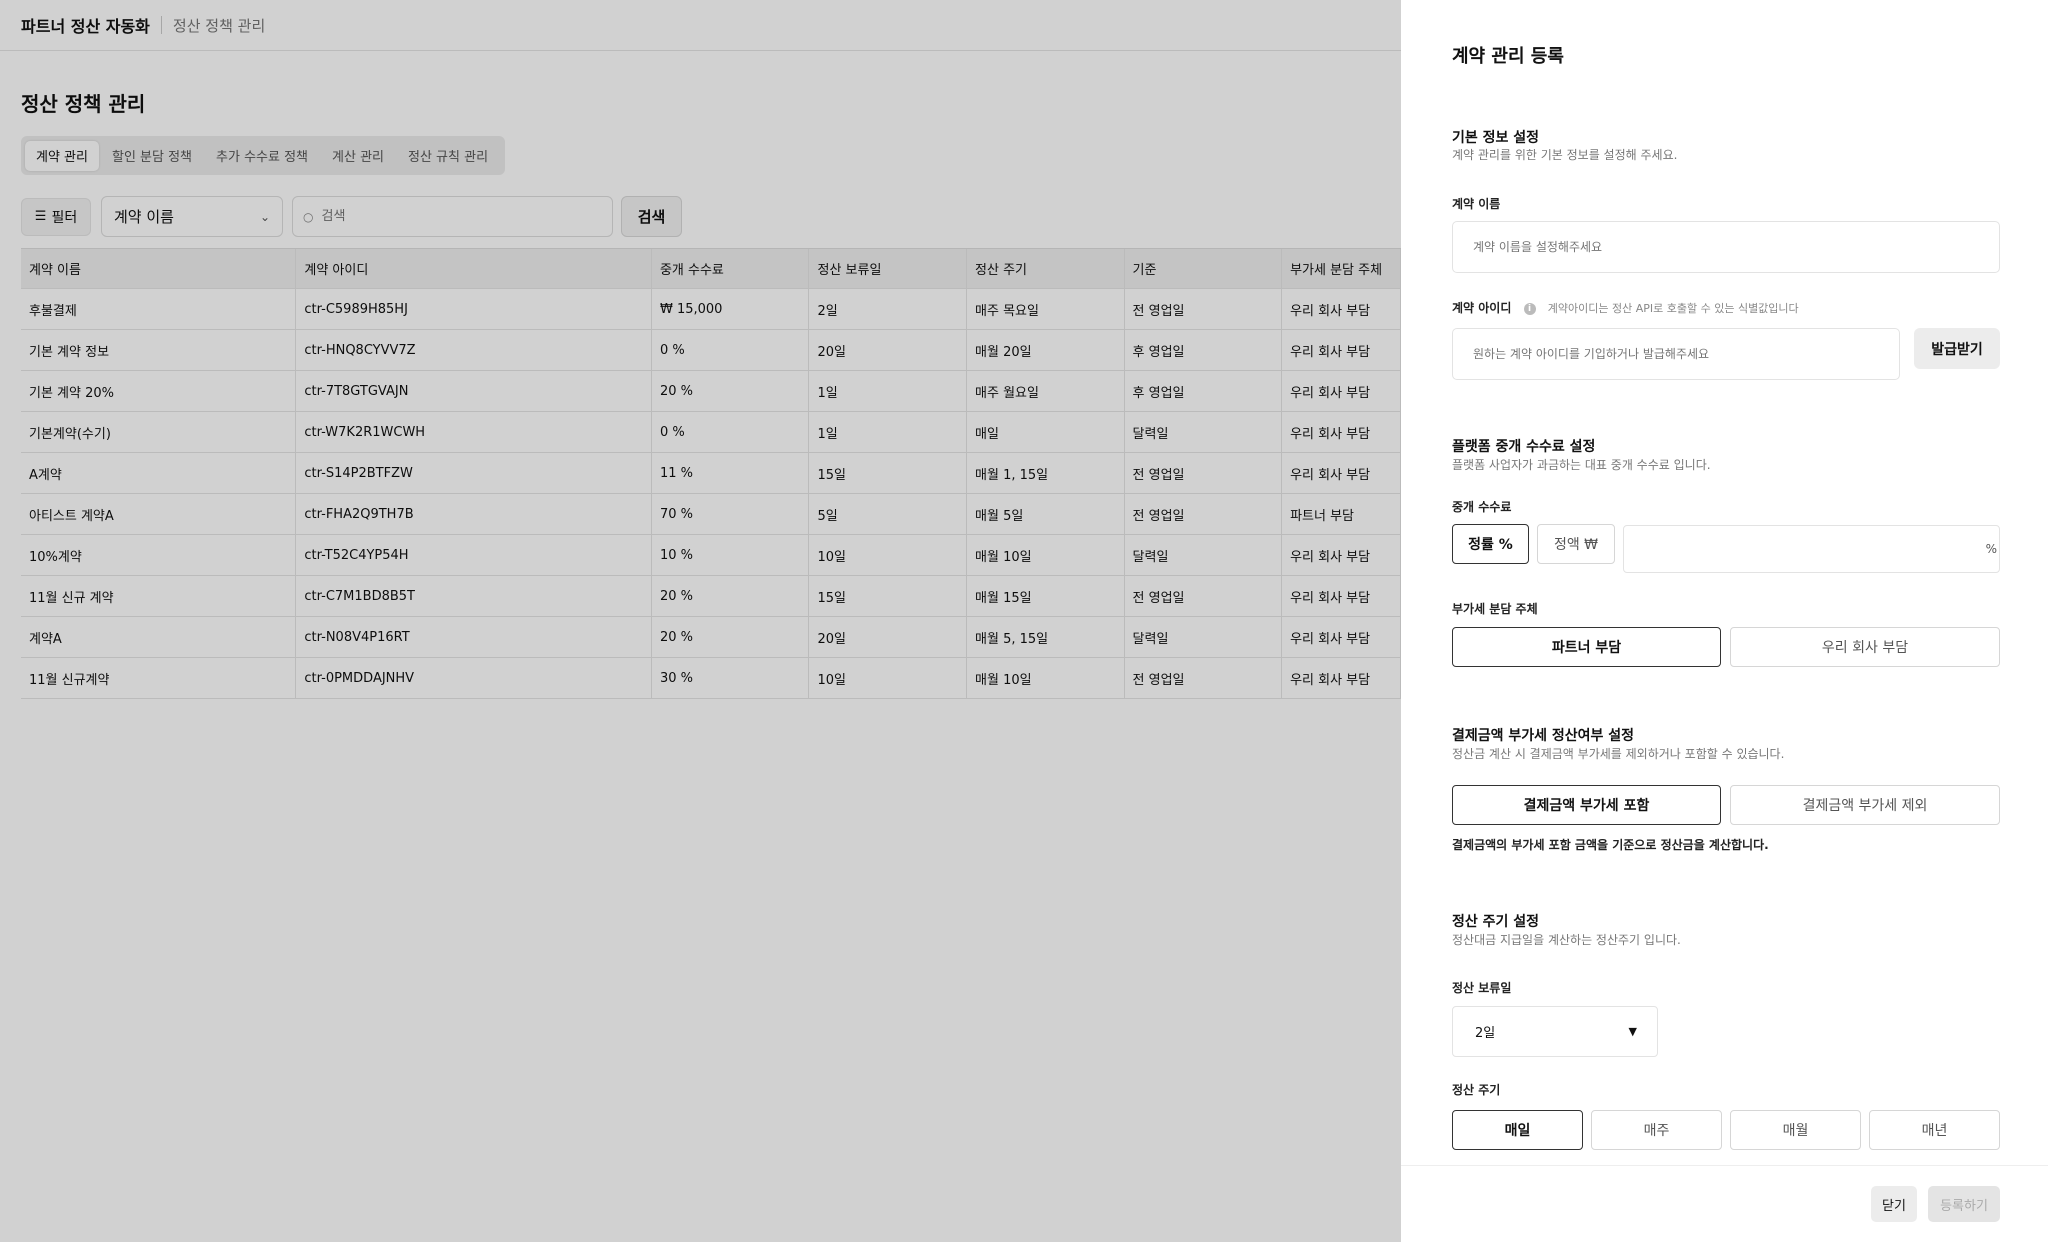 The width and height of the screenshot is (2048, 1242). I want to click on fee-unit: %, so click(1991, 549).